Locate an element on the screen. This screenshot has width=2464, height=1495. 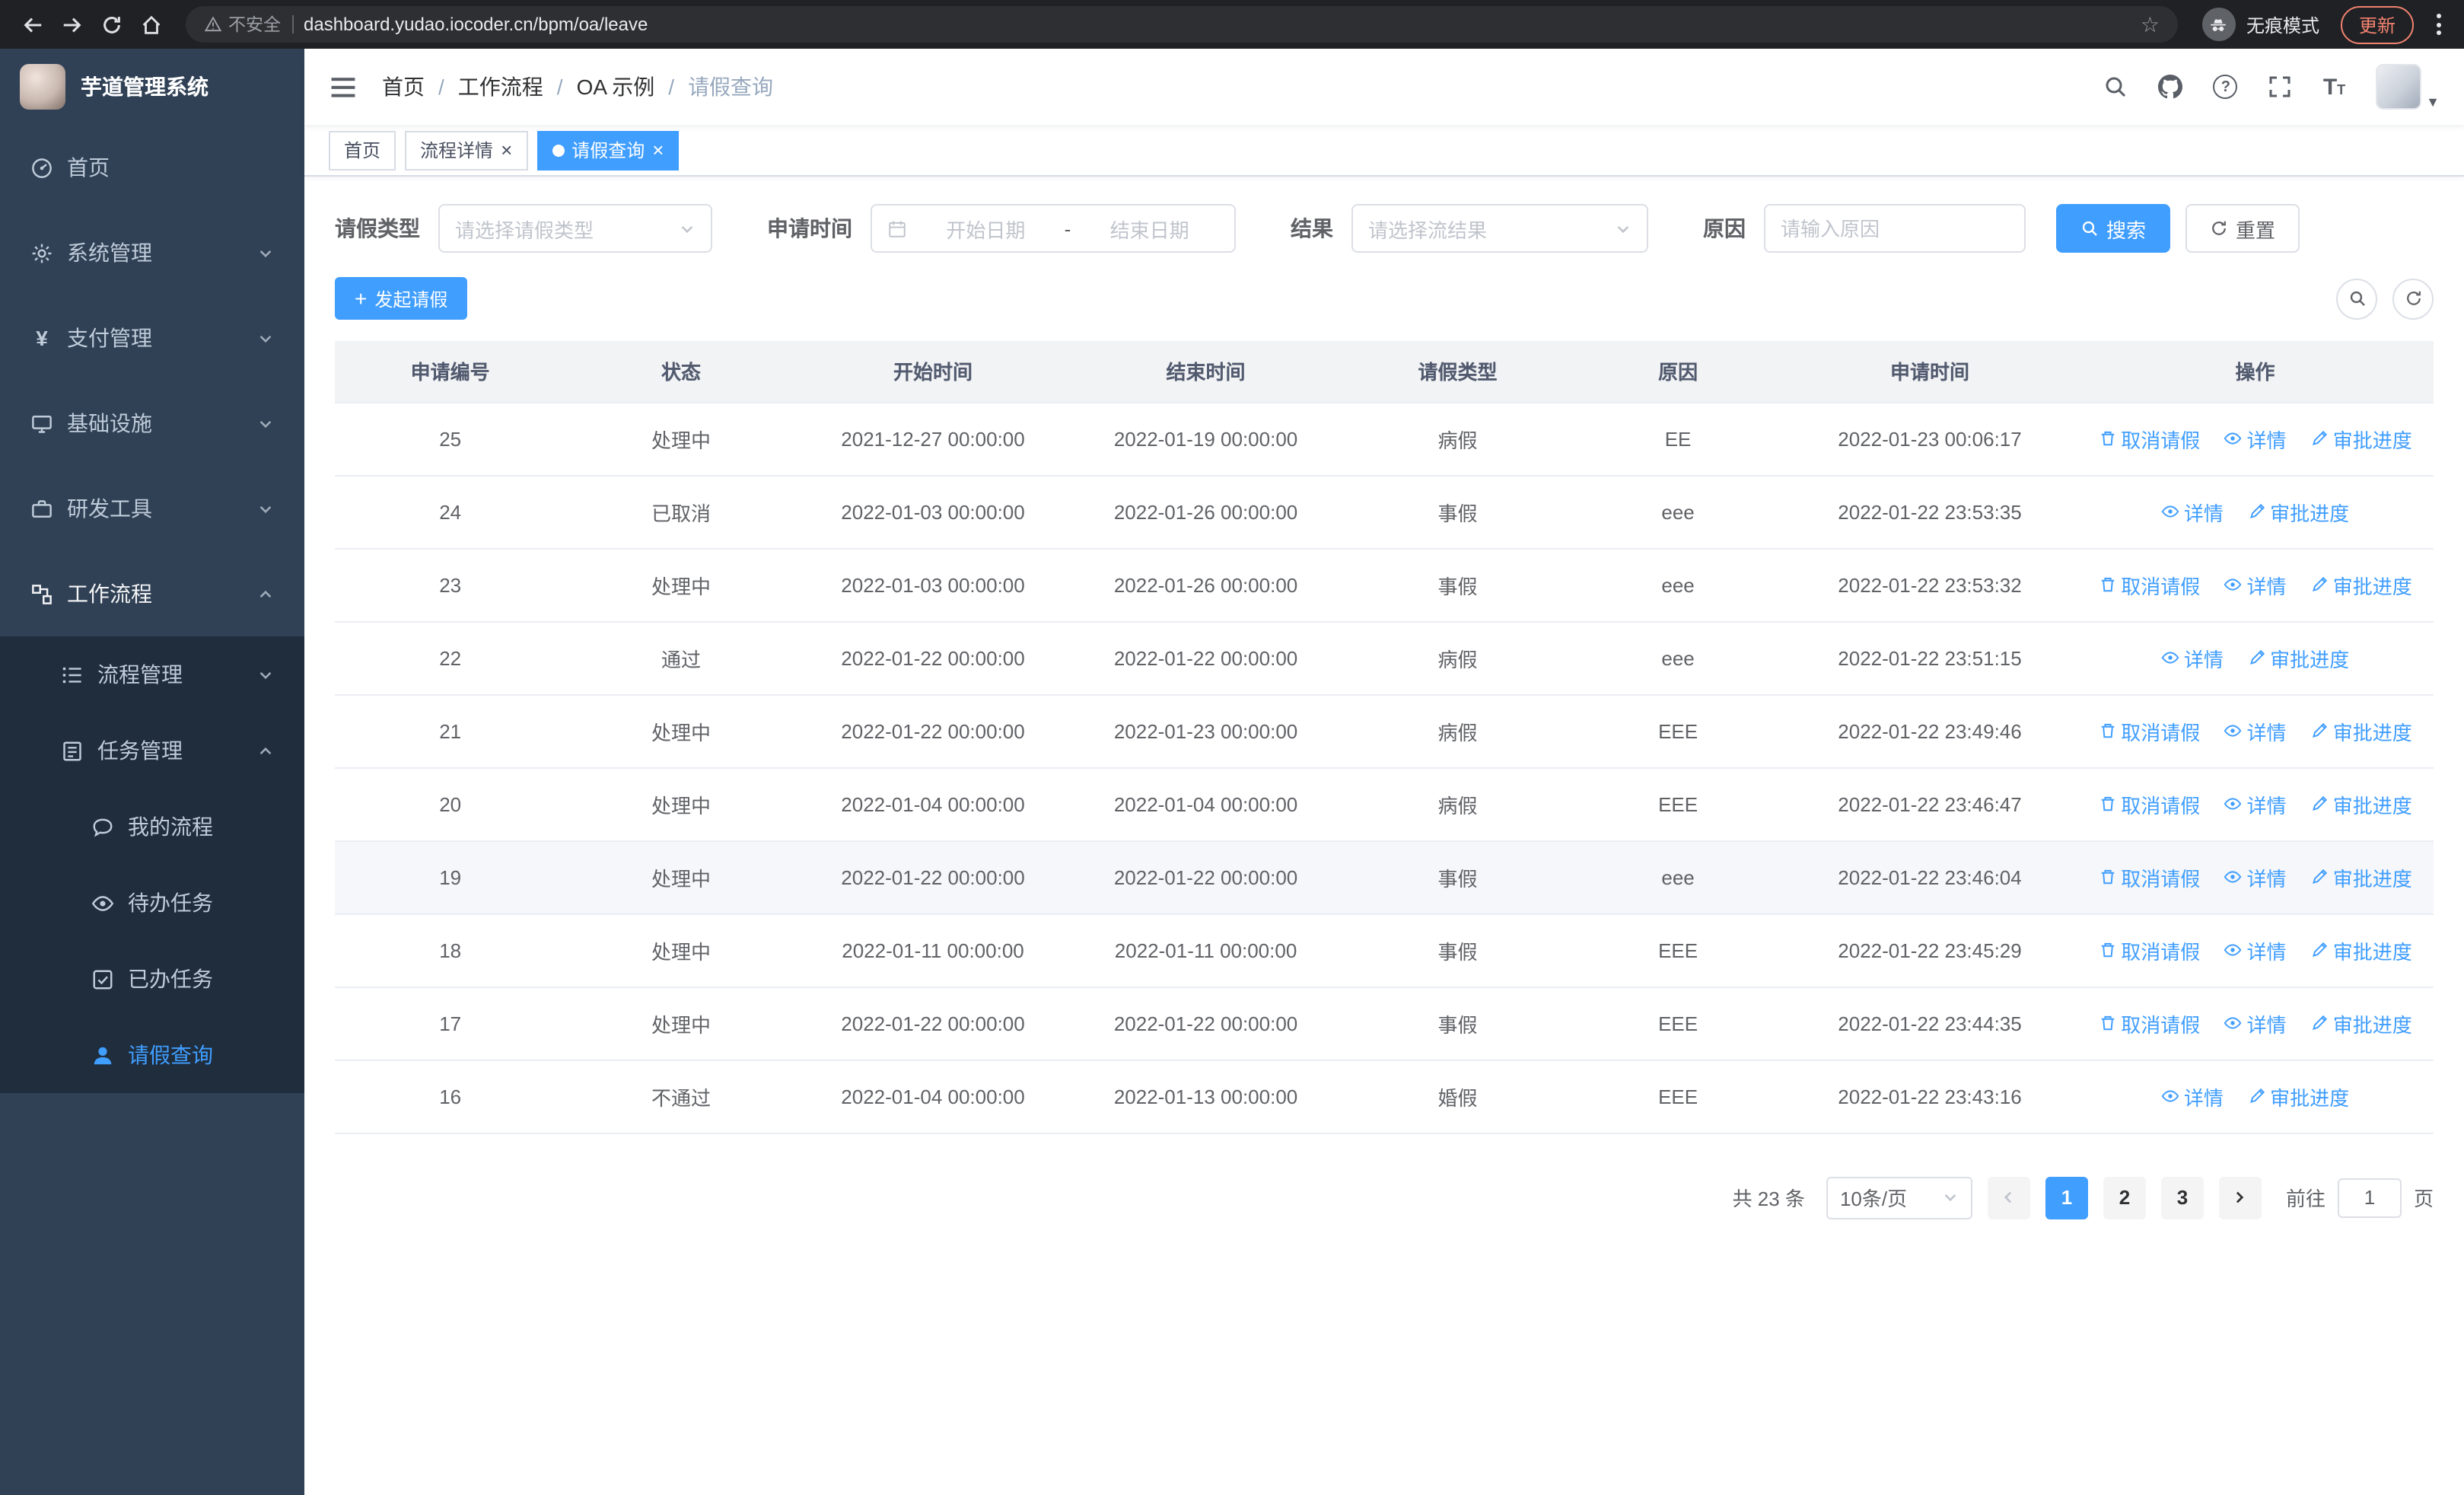
sidebar-item-devtools: 研发工具 is located at coordinates (152, 508).